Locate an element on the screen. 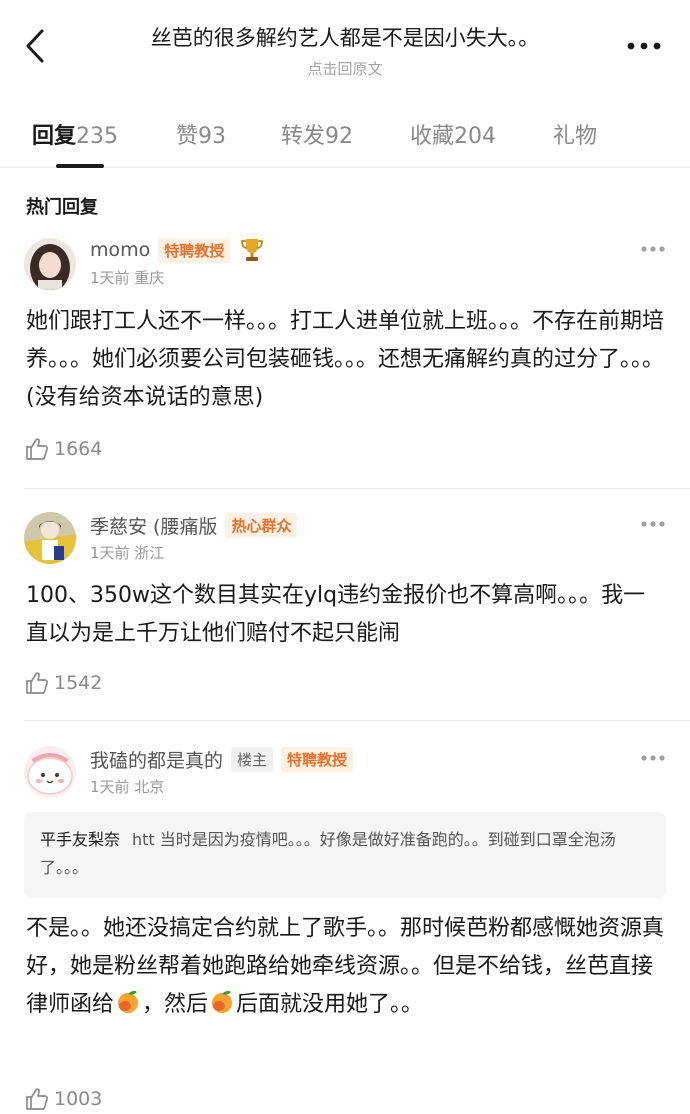 This screenshot has width=690, height=1114. tab-label: 转发 is located at coordinates (303, 136).